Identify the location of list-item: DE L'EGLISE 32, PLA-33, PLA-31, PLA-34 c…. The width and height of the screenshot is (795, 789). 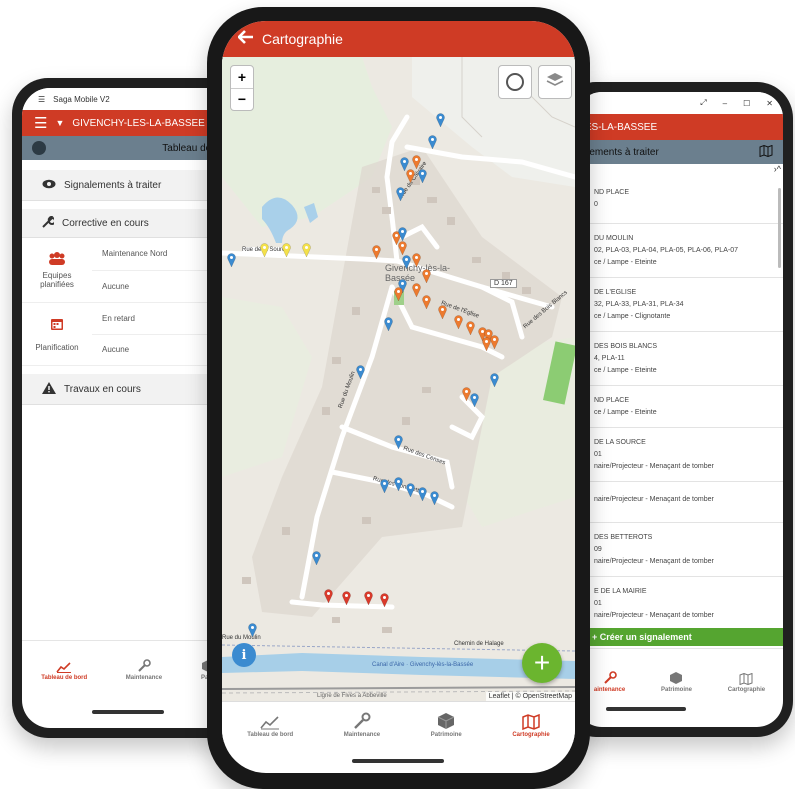
(679, 305).